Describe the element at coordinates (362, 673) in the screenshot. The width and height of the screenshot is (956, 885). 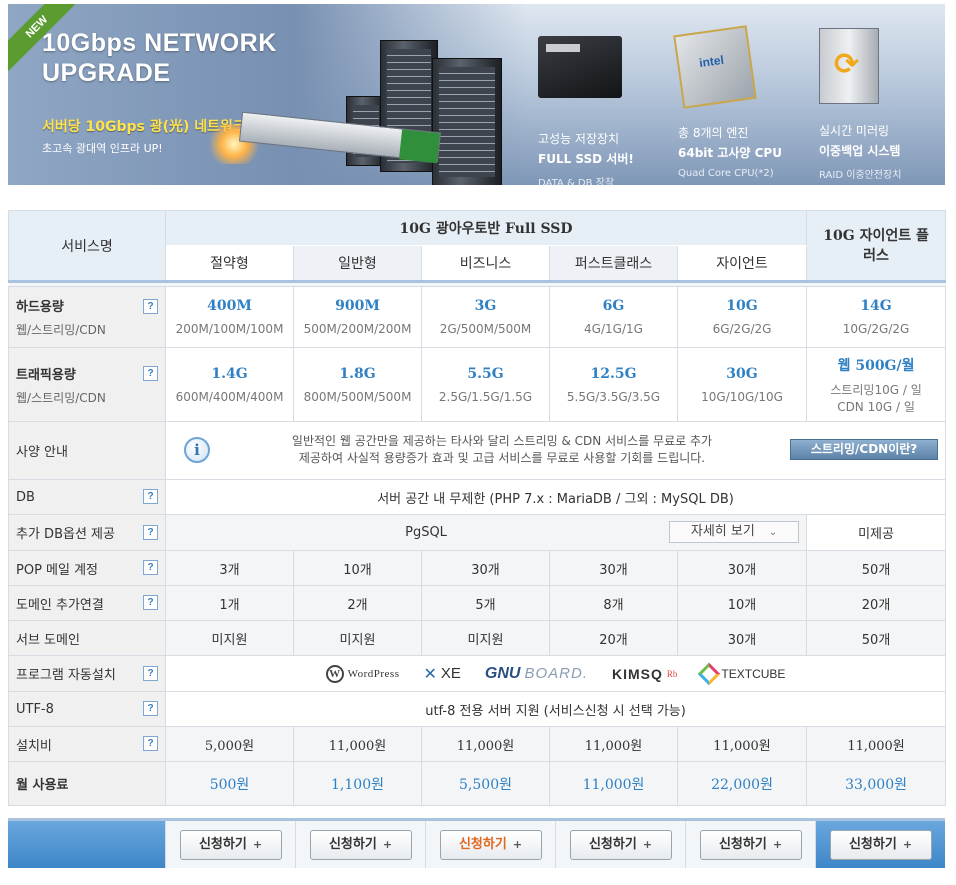
I see `wordpress-logo: W WordPress` at that location.